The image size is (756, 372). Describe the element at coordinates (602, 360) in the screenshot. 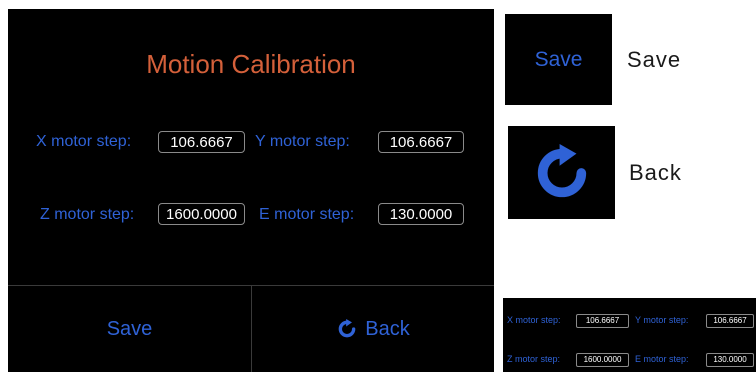

I see `mini-z-motor-step-value: 1600.0000` at that location.